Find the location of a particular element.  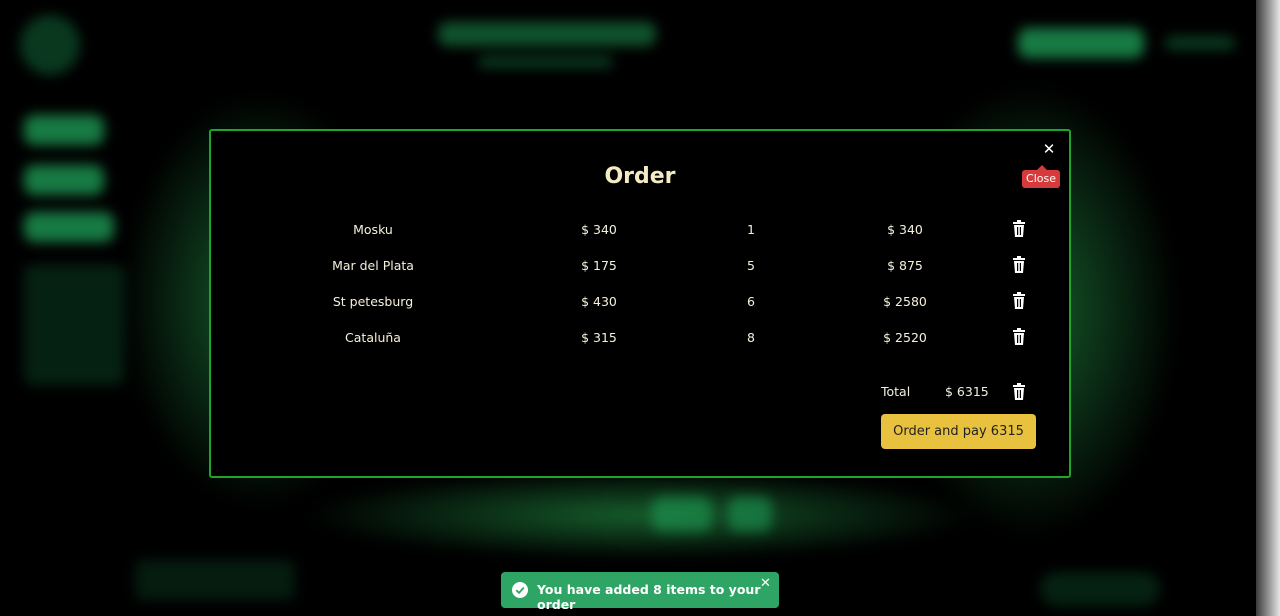

toast-notification: You have added 8 items to your order ✕ is located at coordinates (640, 592).